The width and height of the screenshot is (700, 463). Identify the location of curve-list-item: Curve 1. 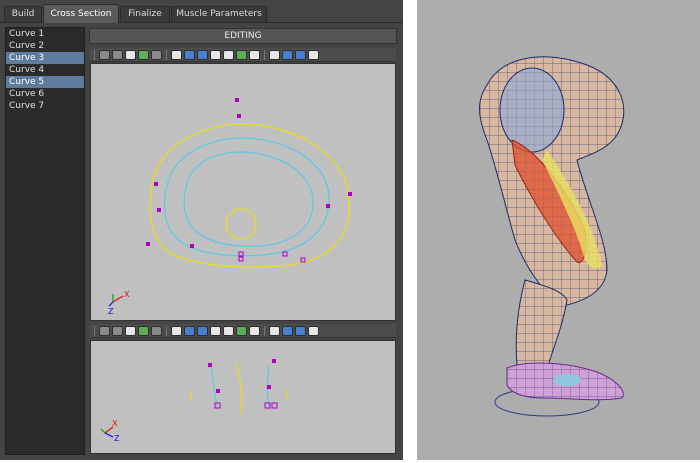
(45, 34).